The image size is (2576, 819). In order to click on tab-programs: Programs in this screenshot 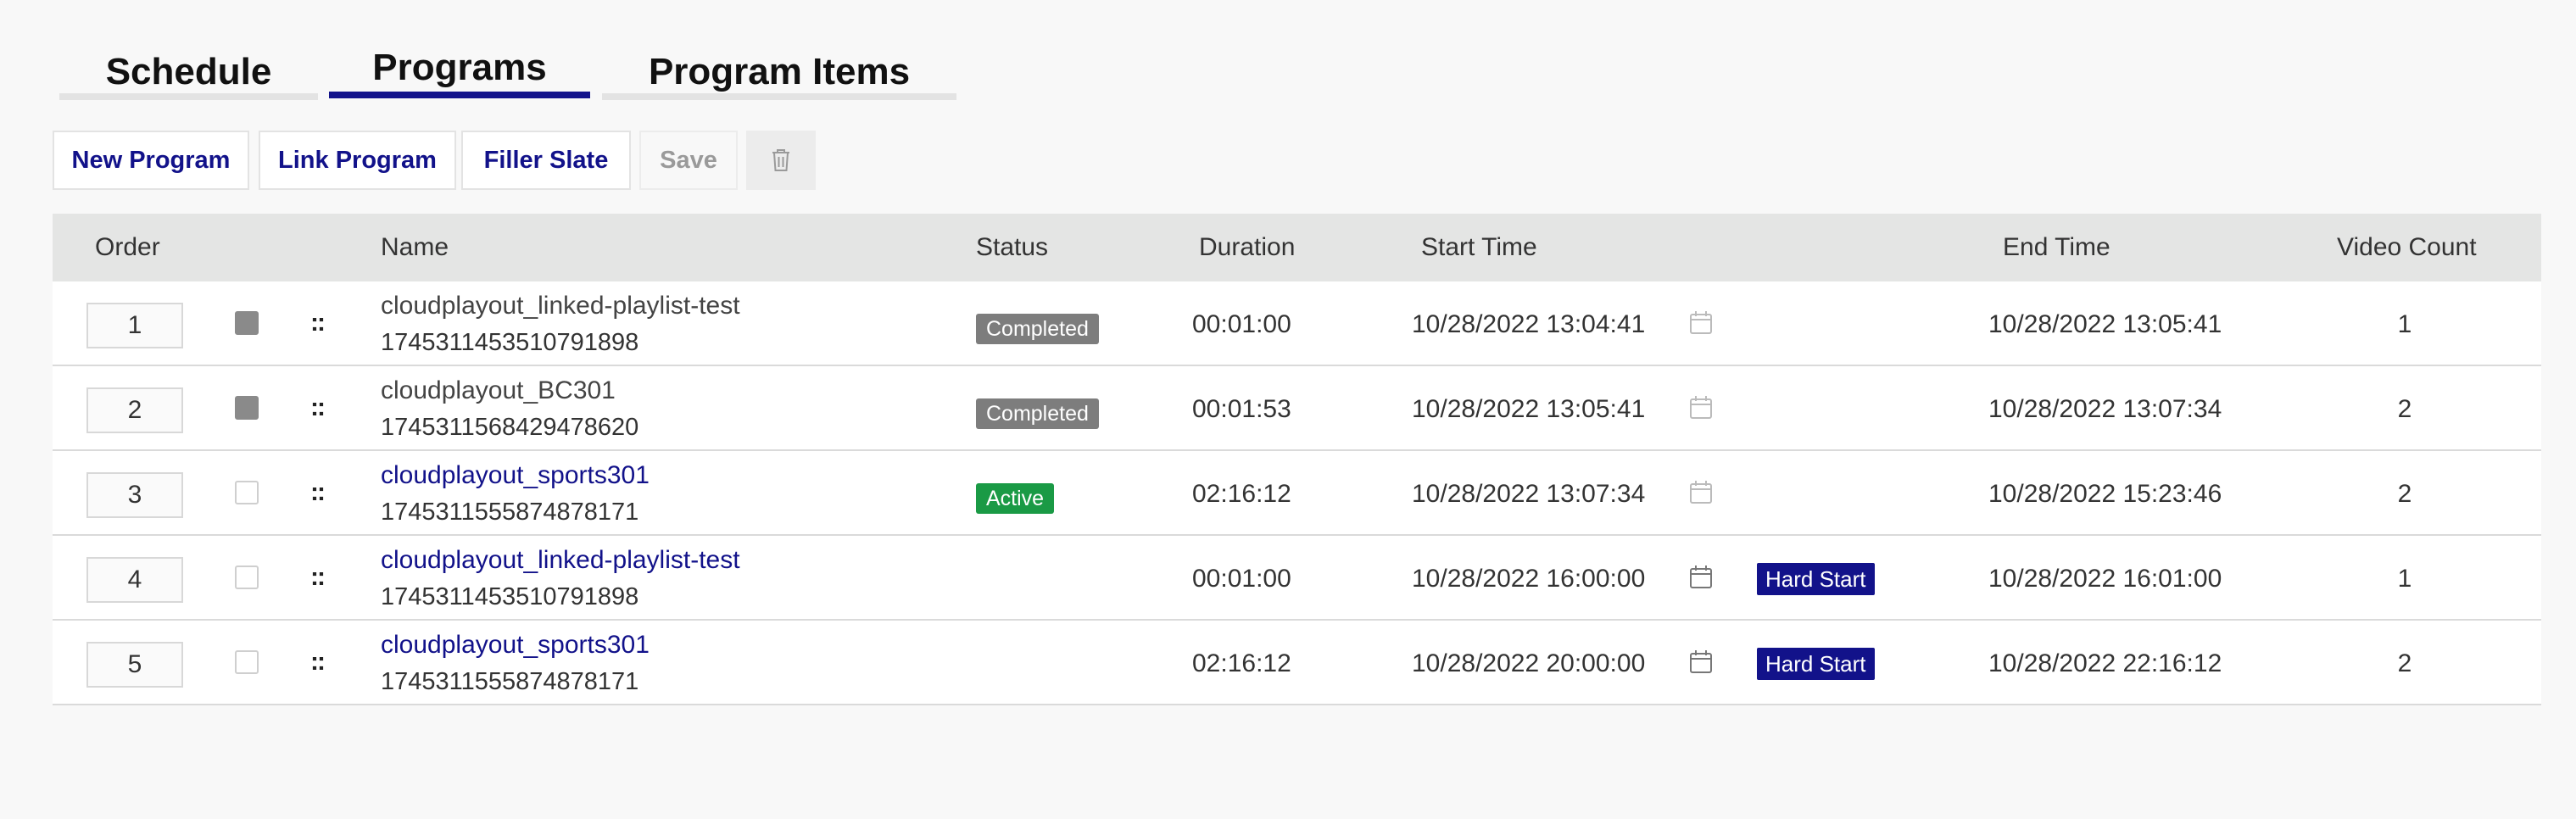, I will do `click(459, 70)`.